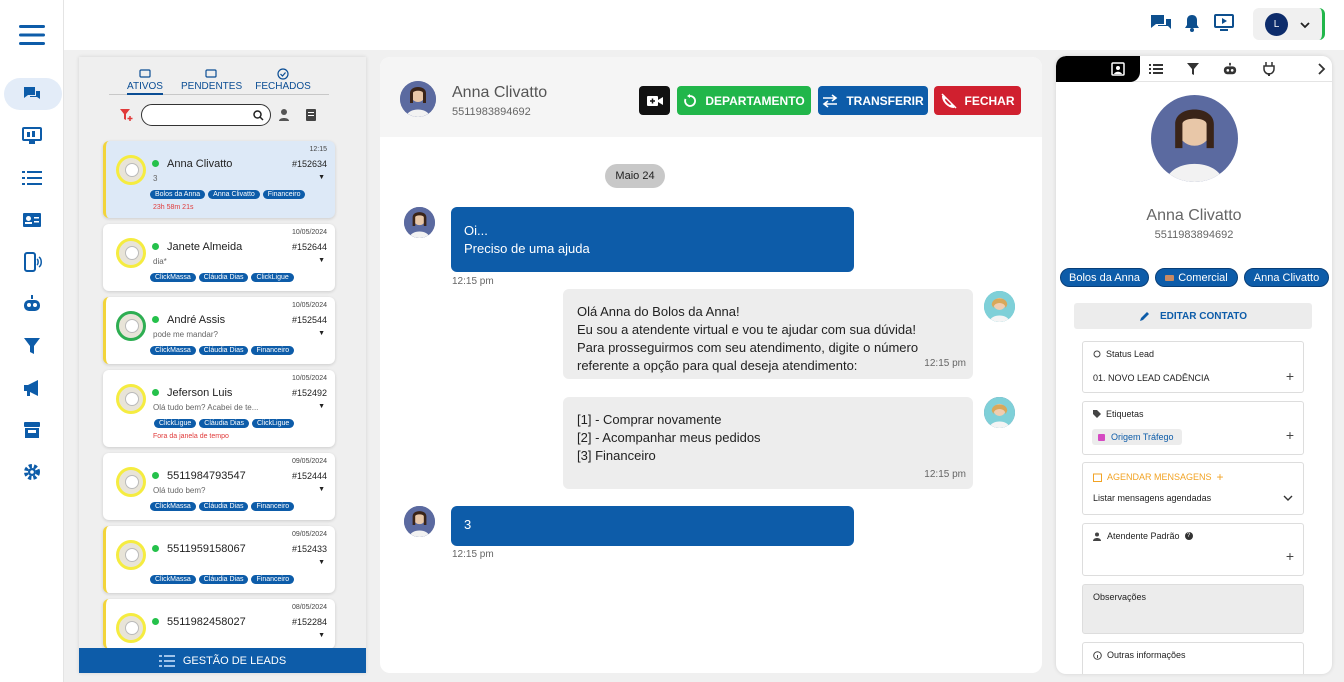 Image resolution: width=1344 pixels, height=682 pixels. What do you see at coordinates (1224, 25) in the screenshot?
I see `tv-icon` at bounding box center [1224, 25].